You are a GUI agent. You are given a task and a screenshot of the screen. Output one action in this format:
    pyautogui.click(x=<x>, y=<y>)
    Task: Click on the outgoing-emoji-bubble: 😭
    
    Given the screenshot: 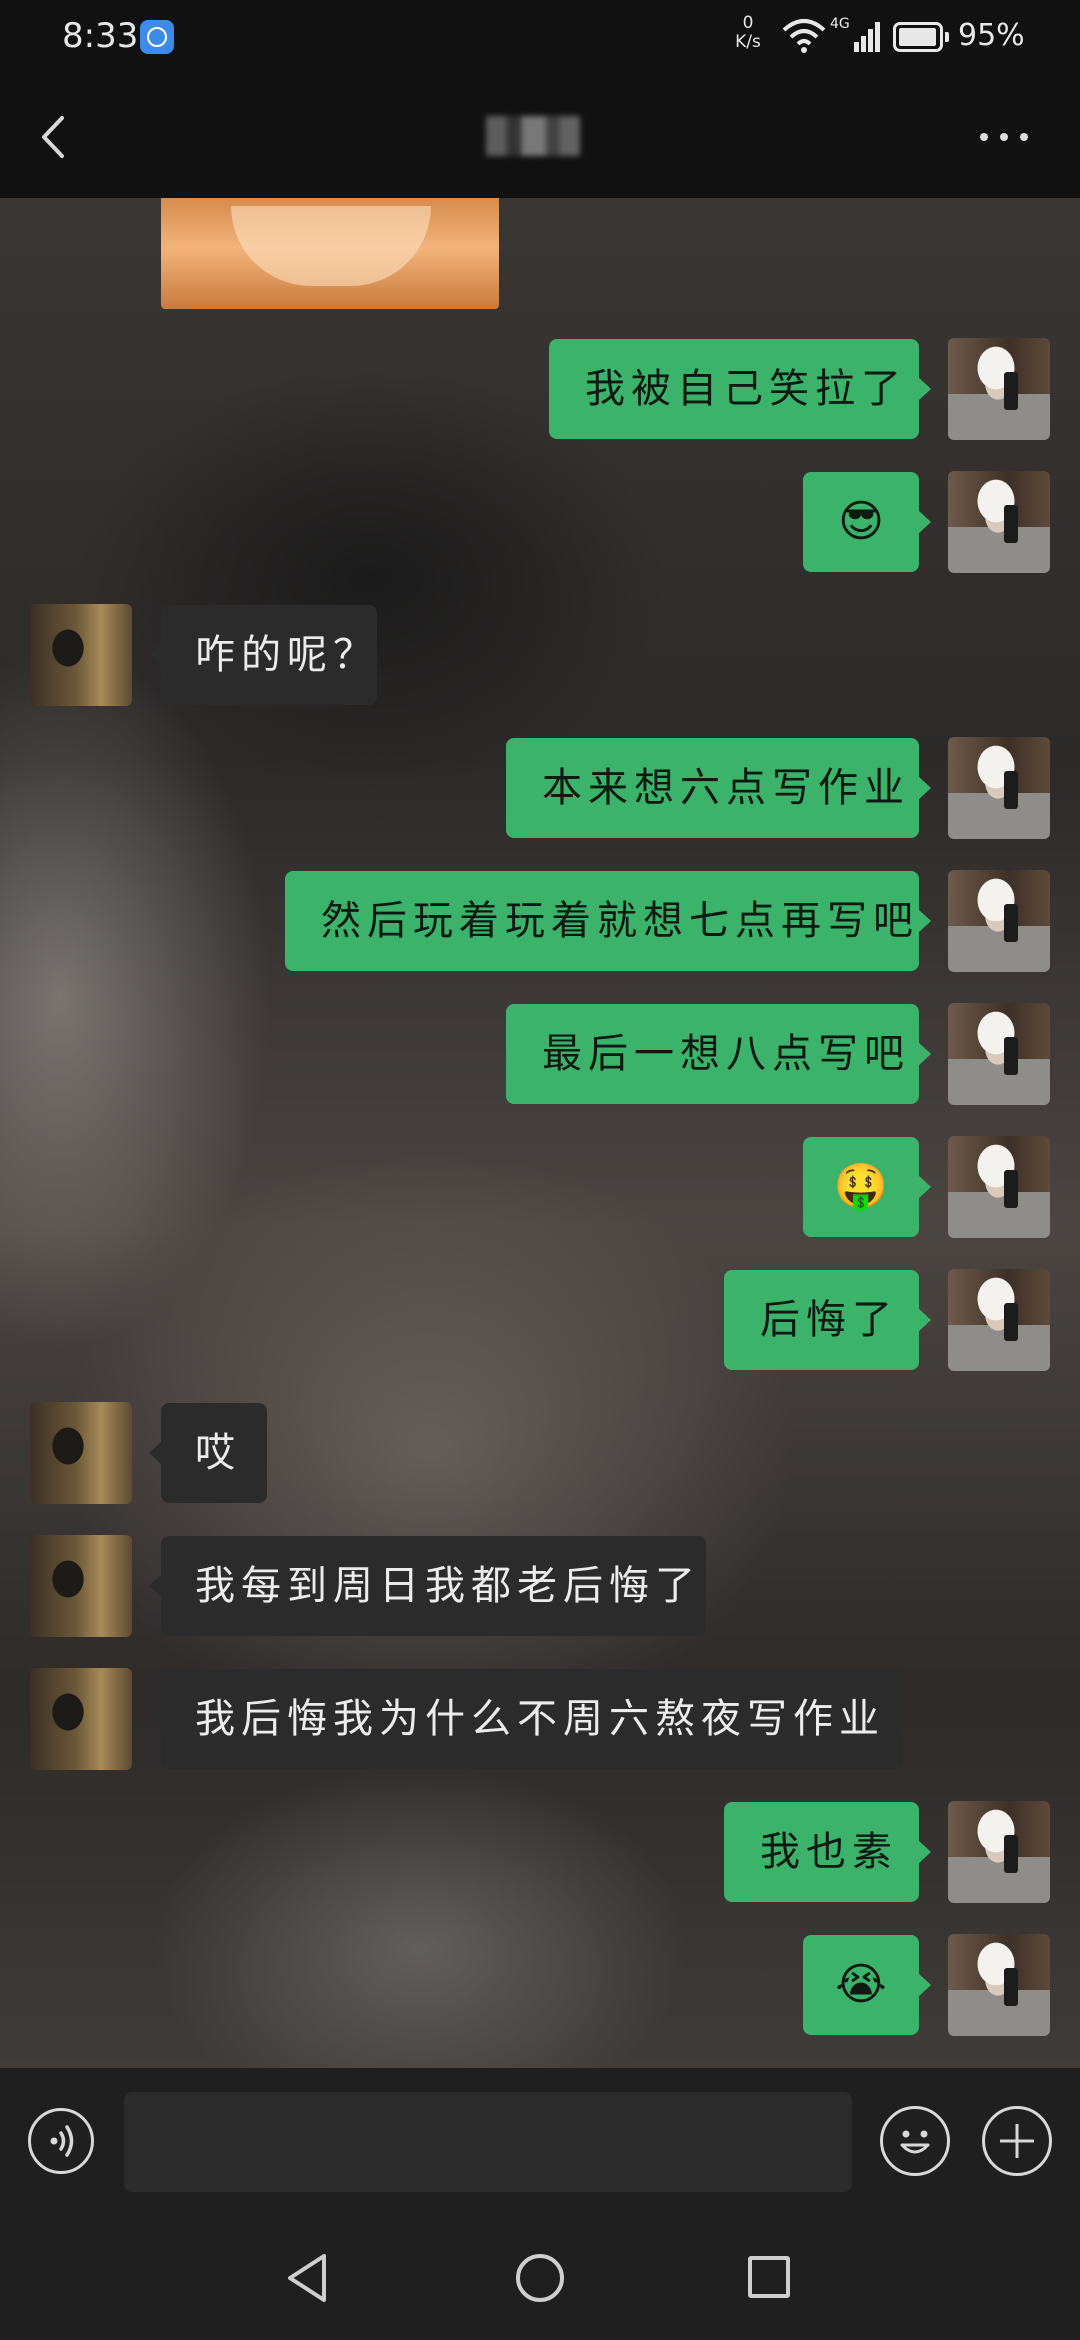 What is the action you would take?
    pyautogui.click(x=867, y=1985)
    